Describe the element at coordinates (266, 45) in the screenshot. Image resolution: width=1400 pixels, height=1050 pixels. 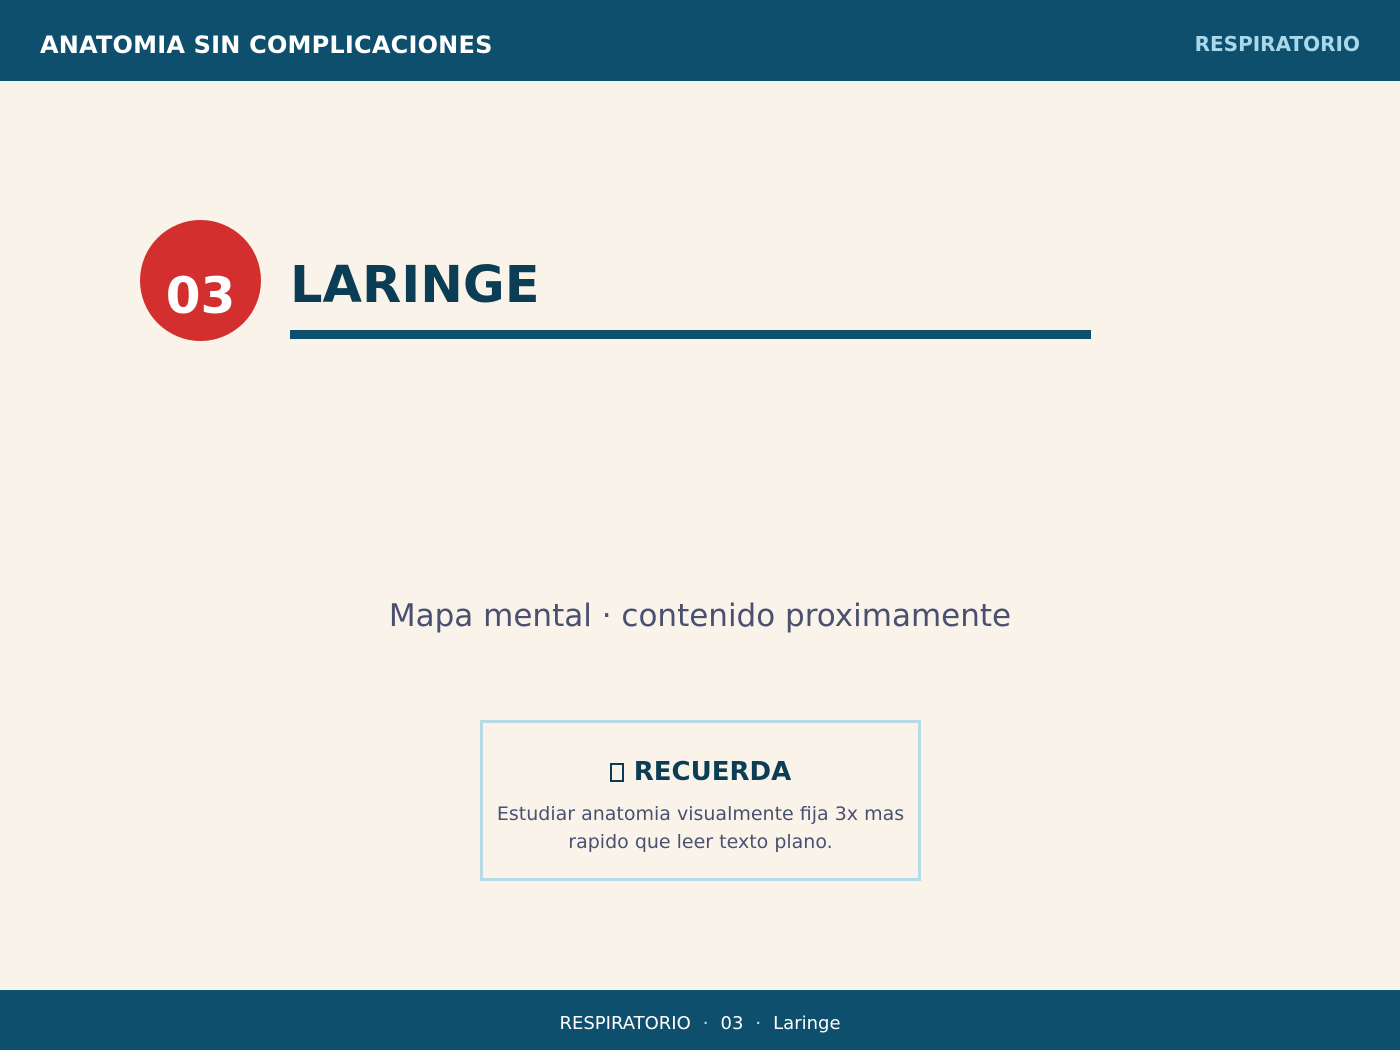
I see `brand-title: ANATOMIA SIN COMPLICACIONES` at that location.